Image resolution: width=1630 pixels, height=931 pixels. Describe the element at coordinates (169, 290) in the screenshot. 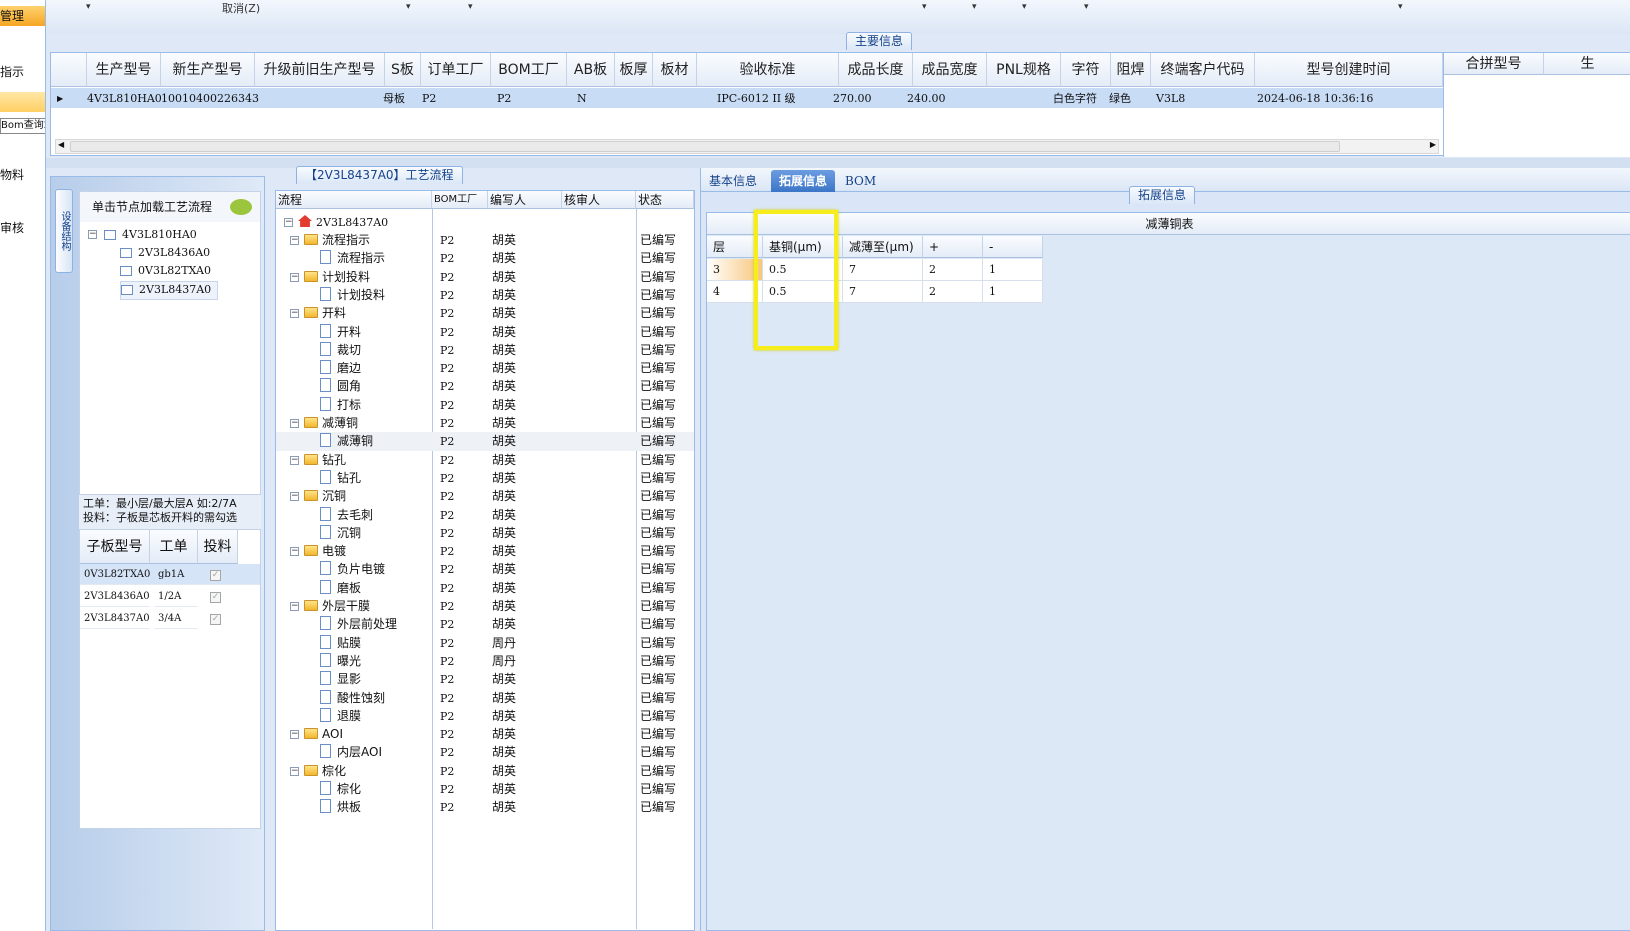

I see `tree-node-selected: 2V3L8437A0` at that location.